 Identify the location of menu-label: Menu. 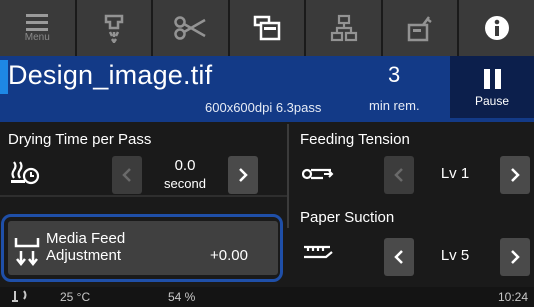
(37, 37).